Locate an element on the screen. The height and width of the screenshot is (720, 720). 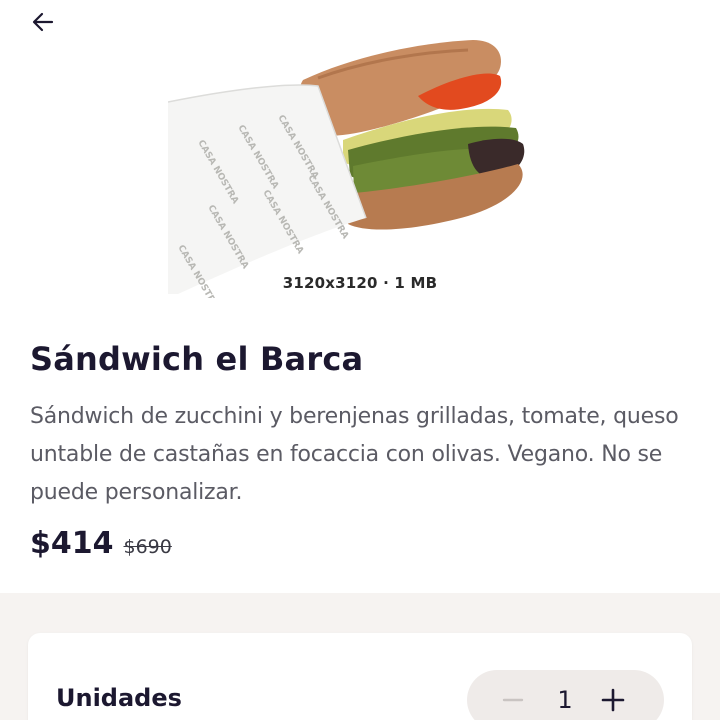
units-label: Unidades is located at coordinates (119, 698).